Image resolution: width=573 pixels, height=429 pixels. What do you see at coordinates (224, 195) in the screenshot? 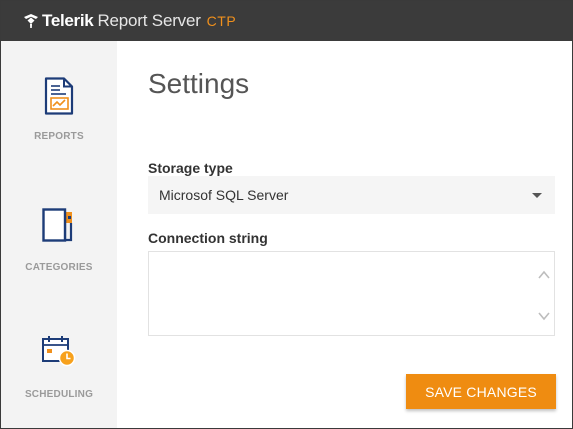
I see `storage-type-value: Microsof SQL Server` at bounding box center [224, 195].